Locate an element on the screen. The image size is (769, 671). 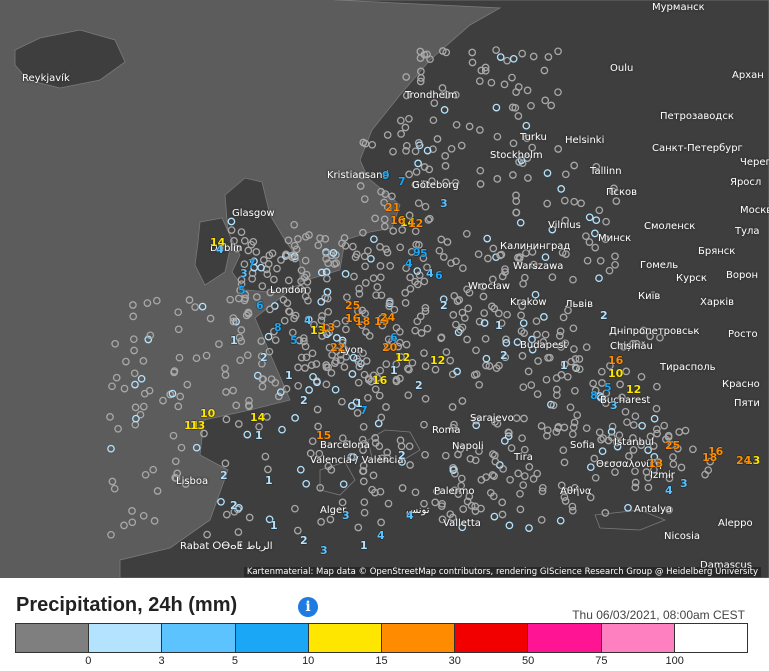
city-label: Αθήνα is located at coordinates (576, 491).